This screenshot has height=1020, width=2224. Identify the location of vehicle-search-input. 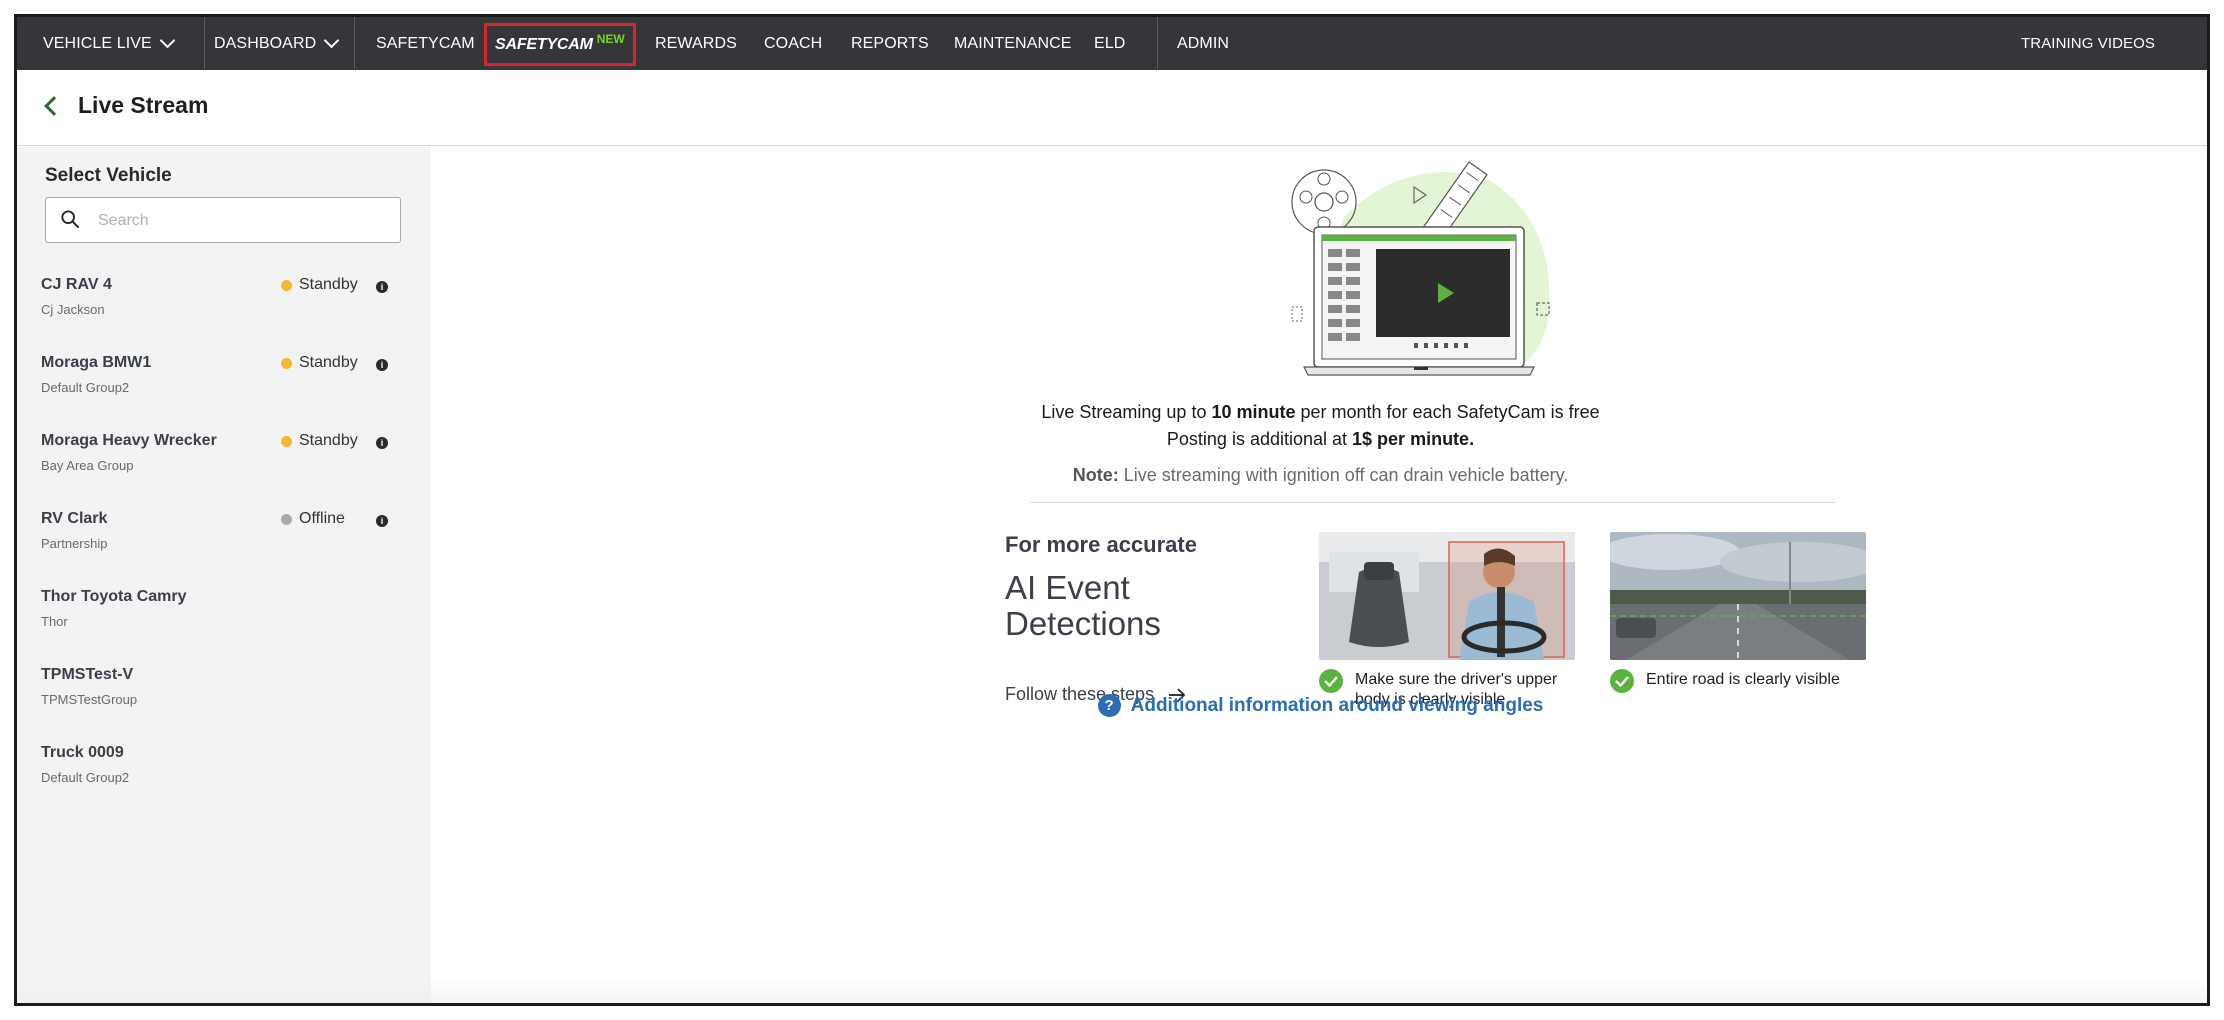
(243, 221).